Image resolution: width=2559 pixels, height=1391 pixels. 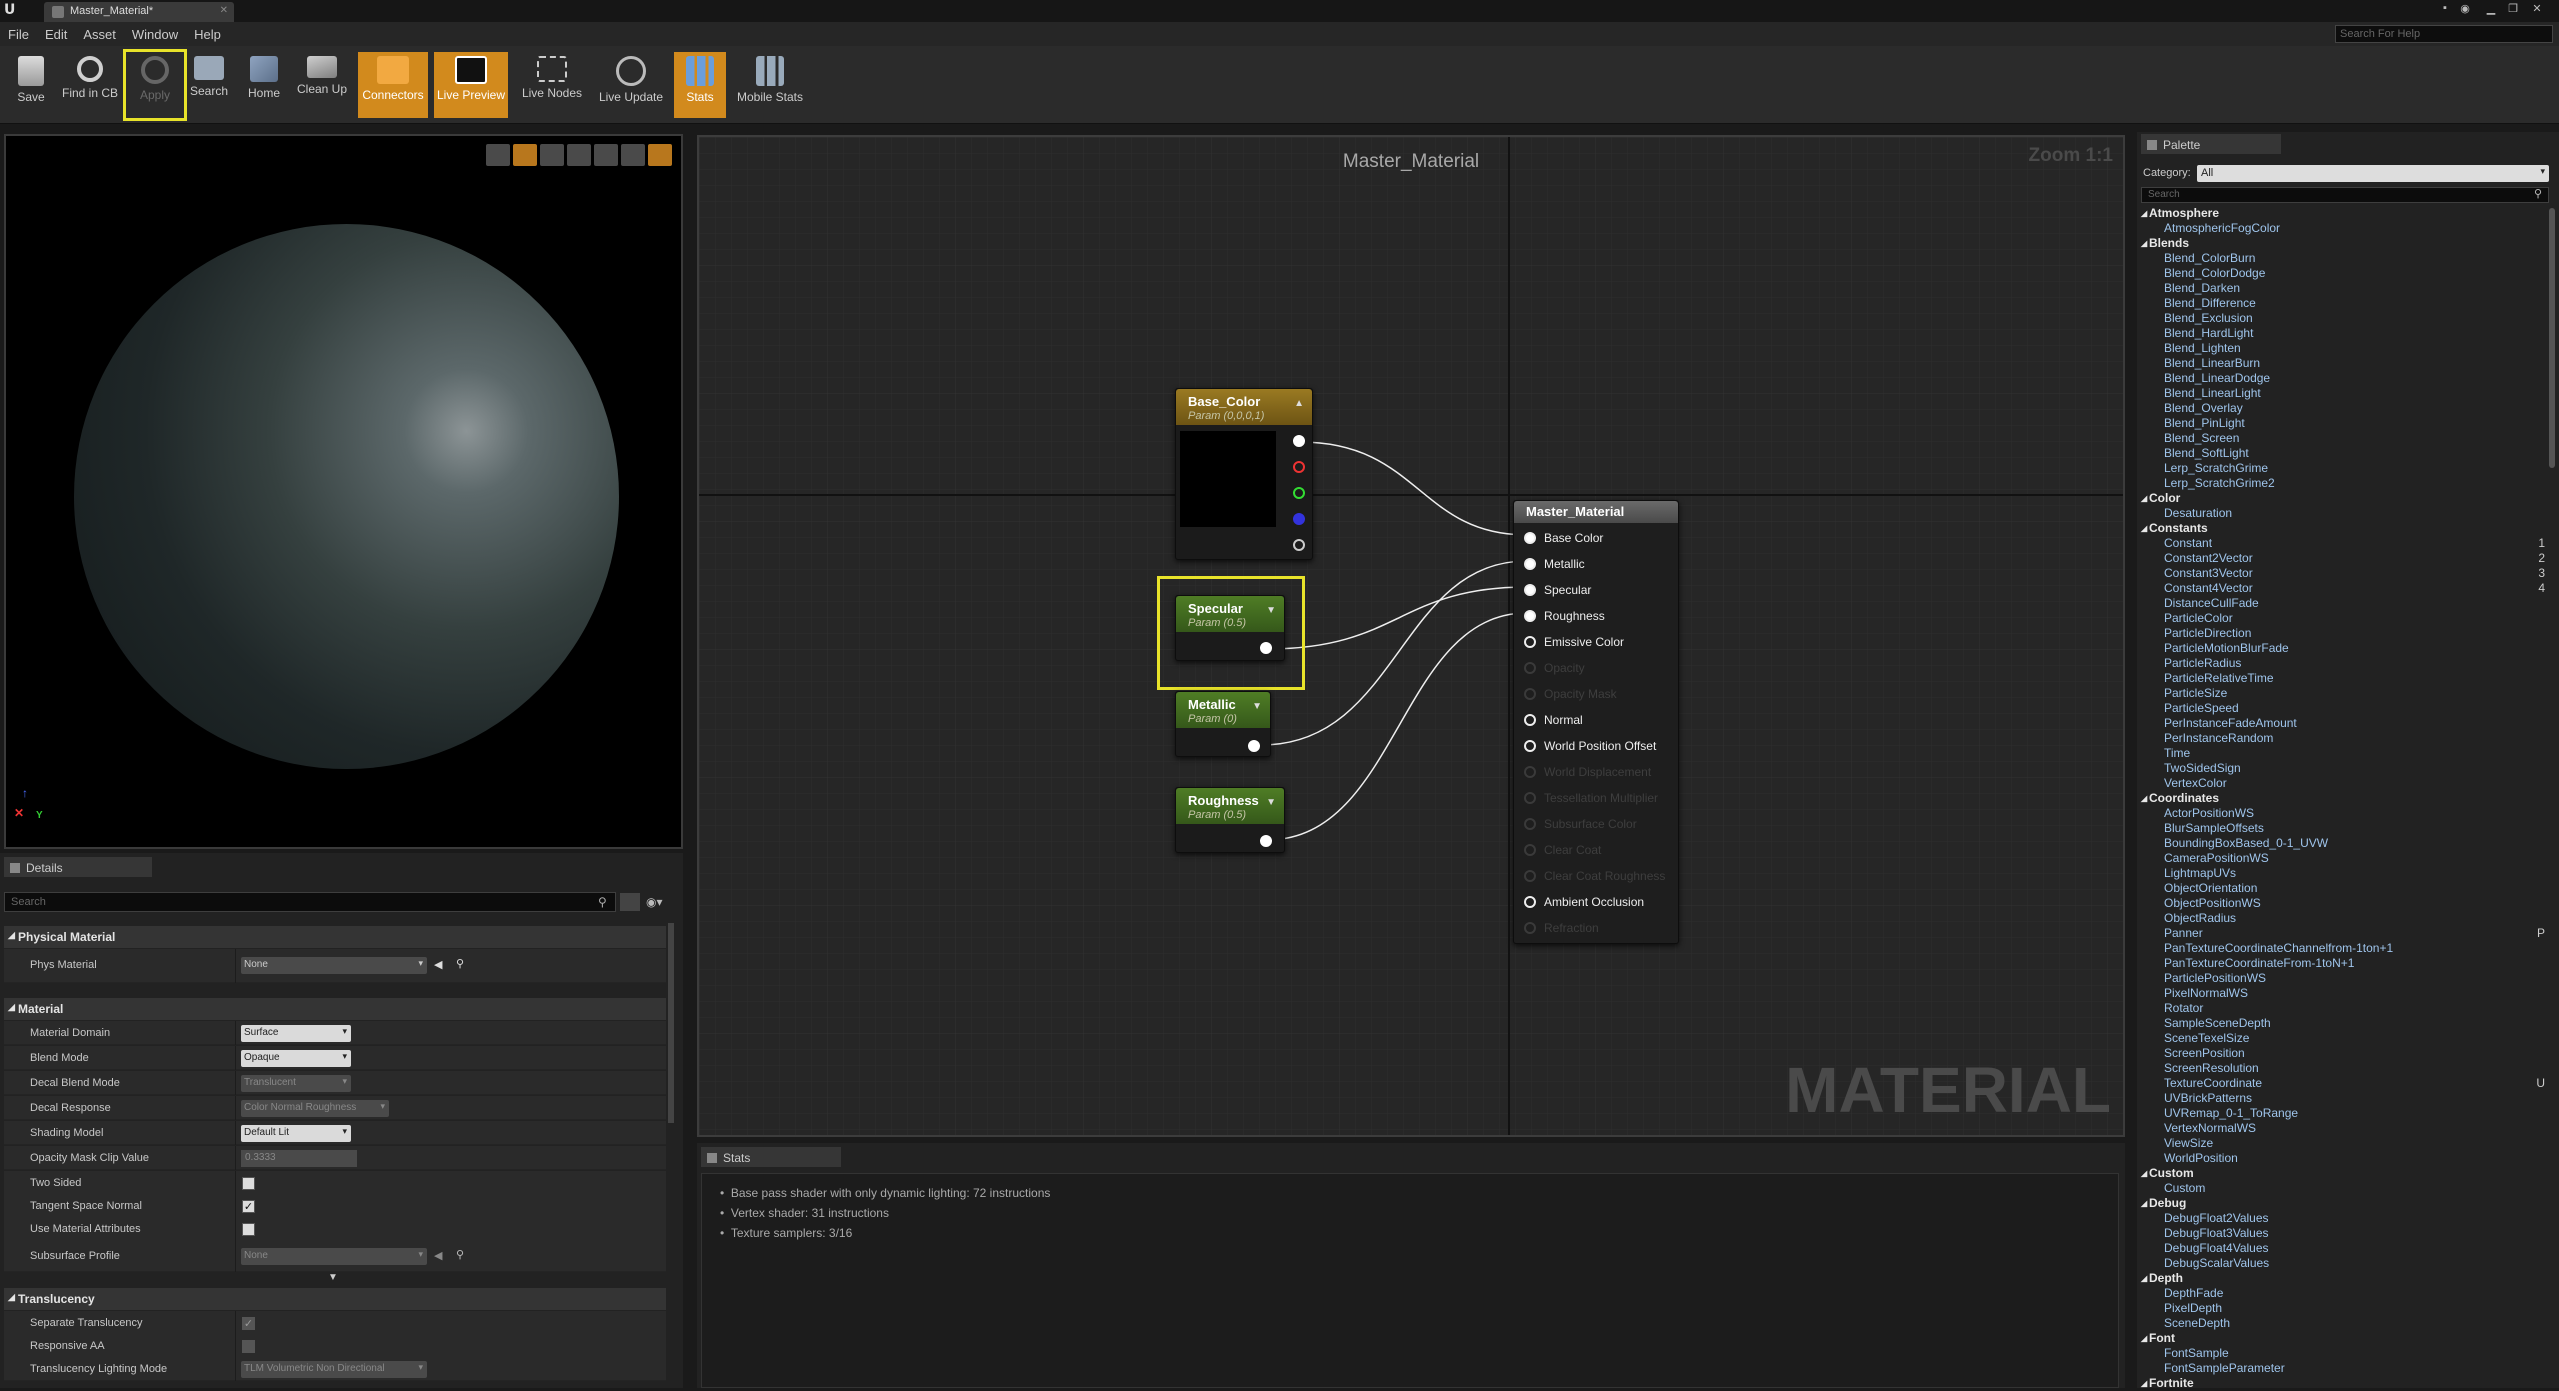 What do you see at coordinates (1604, 565) in the screenshot?
I see `master-input-row: Metallic` at bounding box center [1604, 565].